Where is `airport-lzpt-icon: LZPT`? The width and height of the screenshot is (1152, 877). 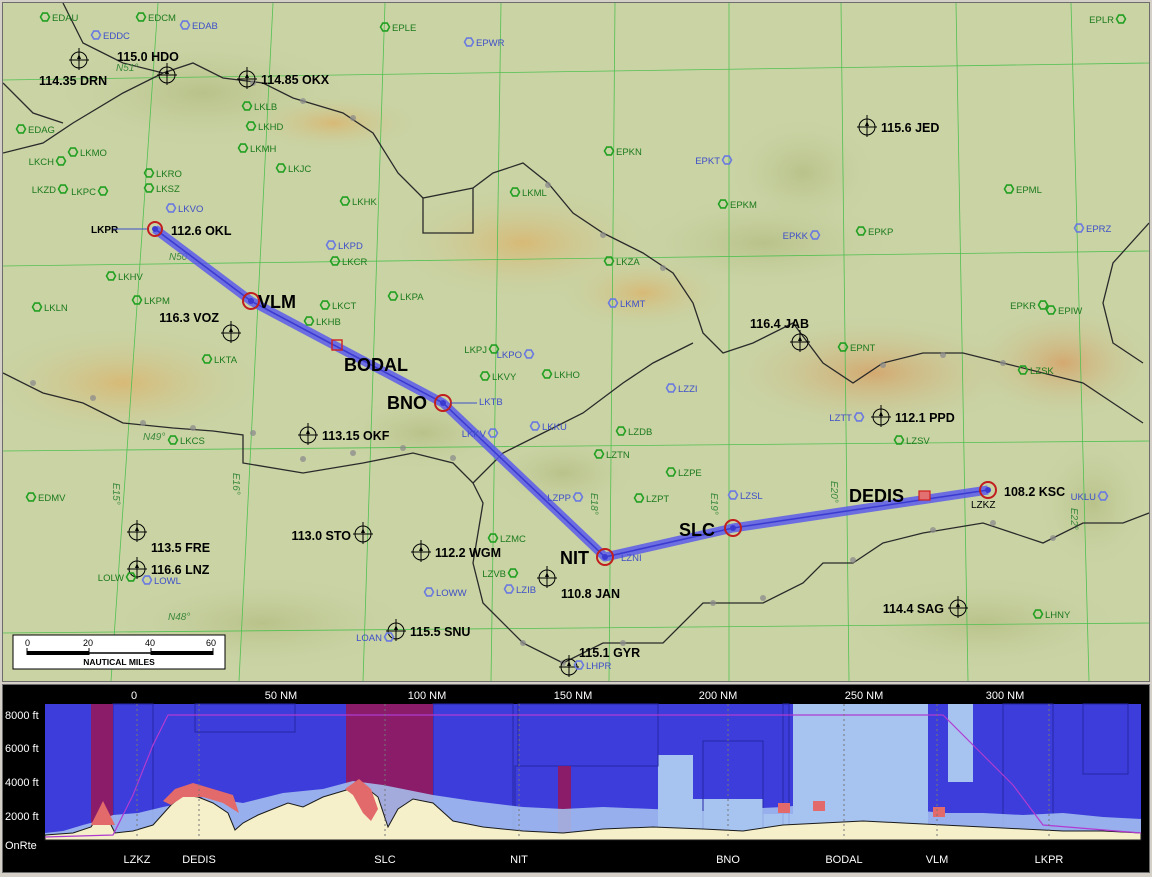 airport-lzpt-icon: LZPT is located at coordinates (651, 499).